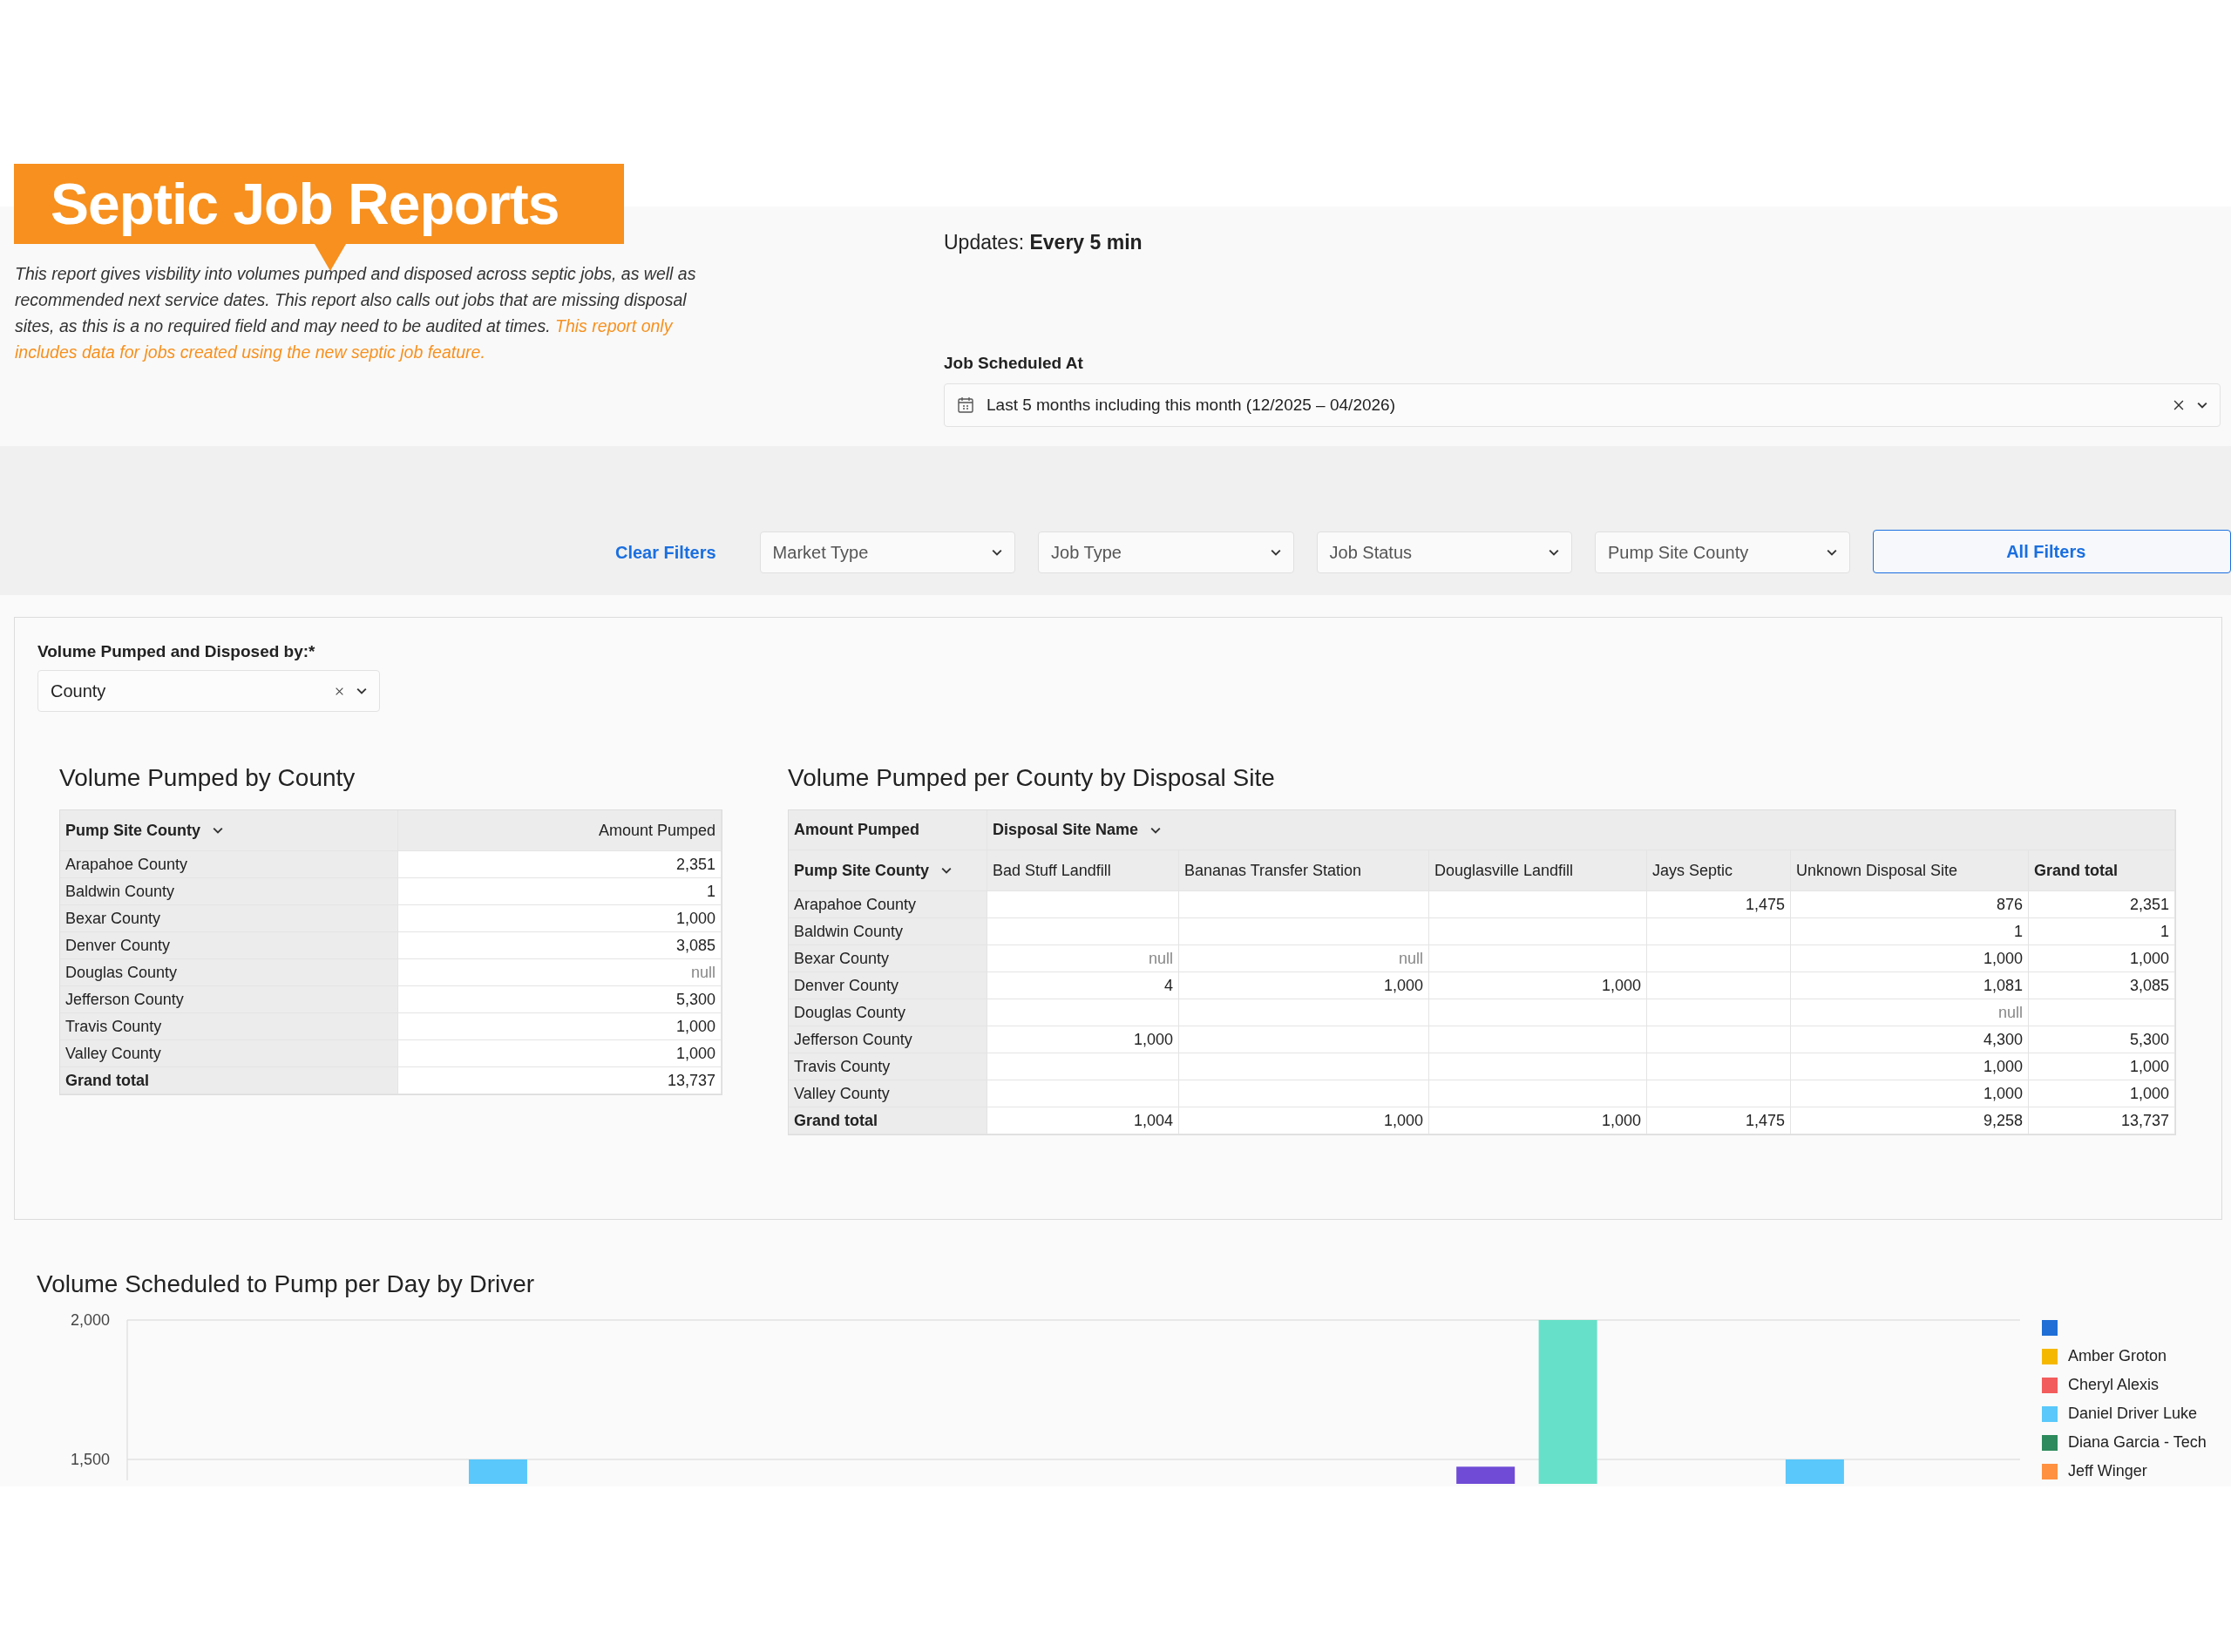 This screenshot has height=1652, width=2231. What do you see at coordinates (2137, 1442) in the screenshot?
I see `legend-label: Diana Garcia - Tech` at bounding box center [2137, 1442].